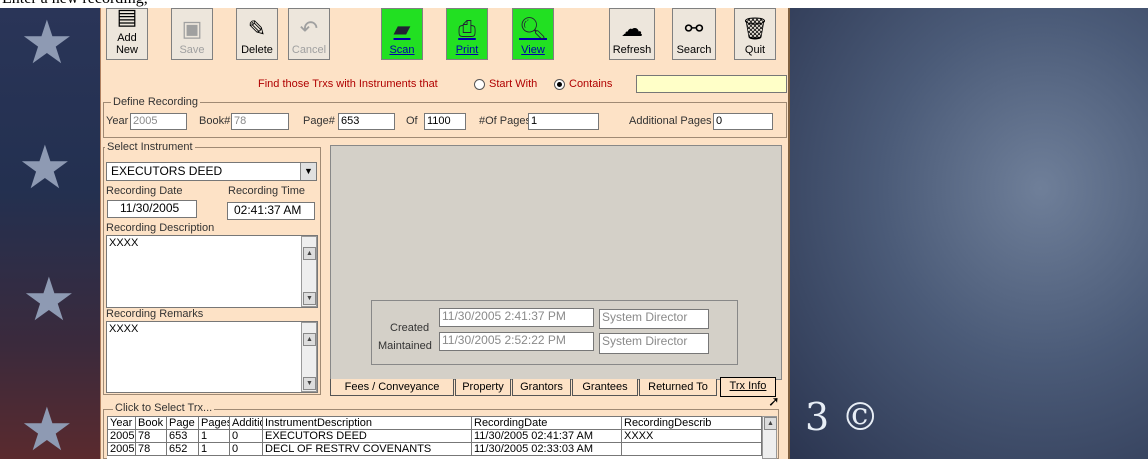  What do you see at coordinates (257, 34) in the screenshot?
I see `delete-button: ✎ Delete` at bounding box center [257, 34].